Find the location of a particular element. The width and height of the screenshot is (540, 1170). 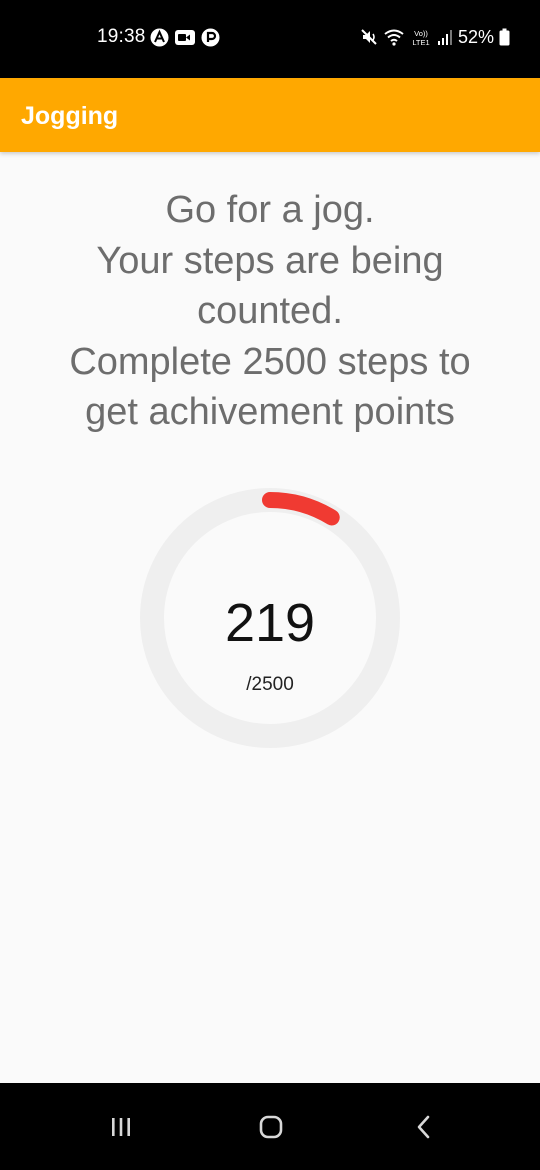

home-button is located at coordinates (271, 1127).